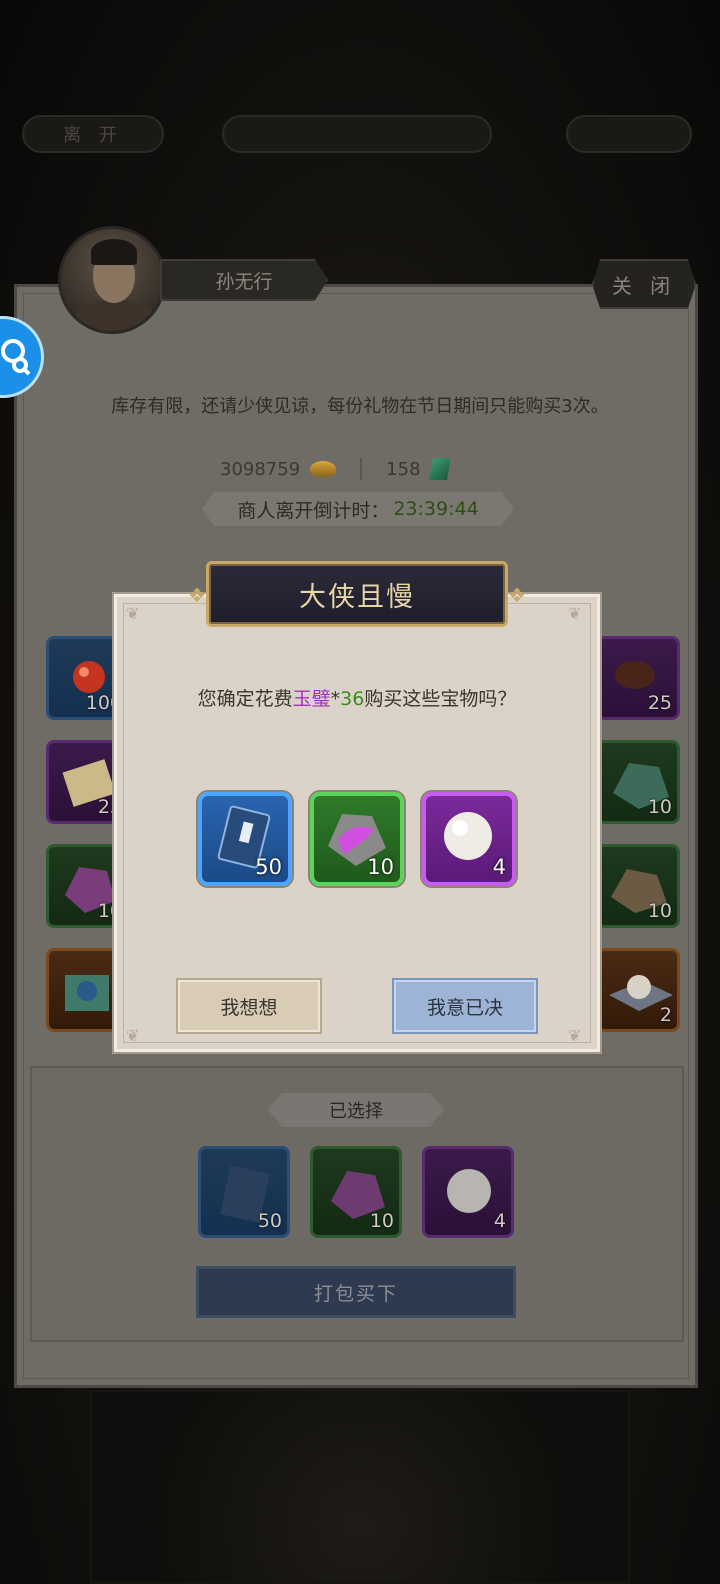 The image size is (720, 1584). What do you see at coordinates (260, 469) in the screenshot?
I see `gold-amount: 3098759` at bounding box center [260, 469].